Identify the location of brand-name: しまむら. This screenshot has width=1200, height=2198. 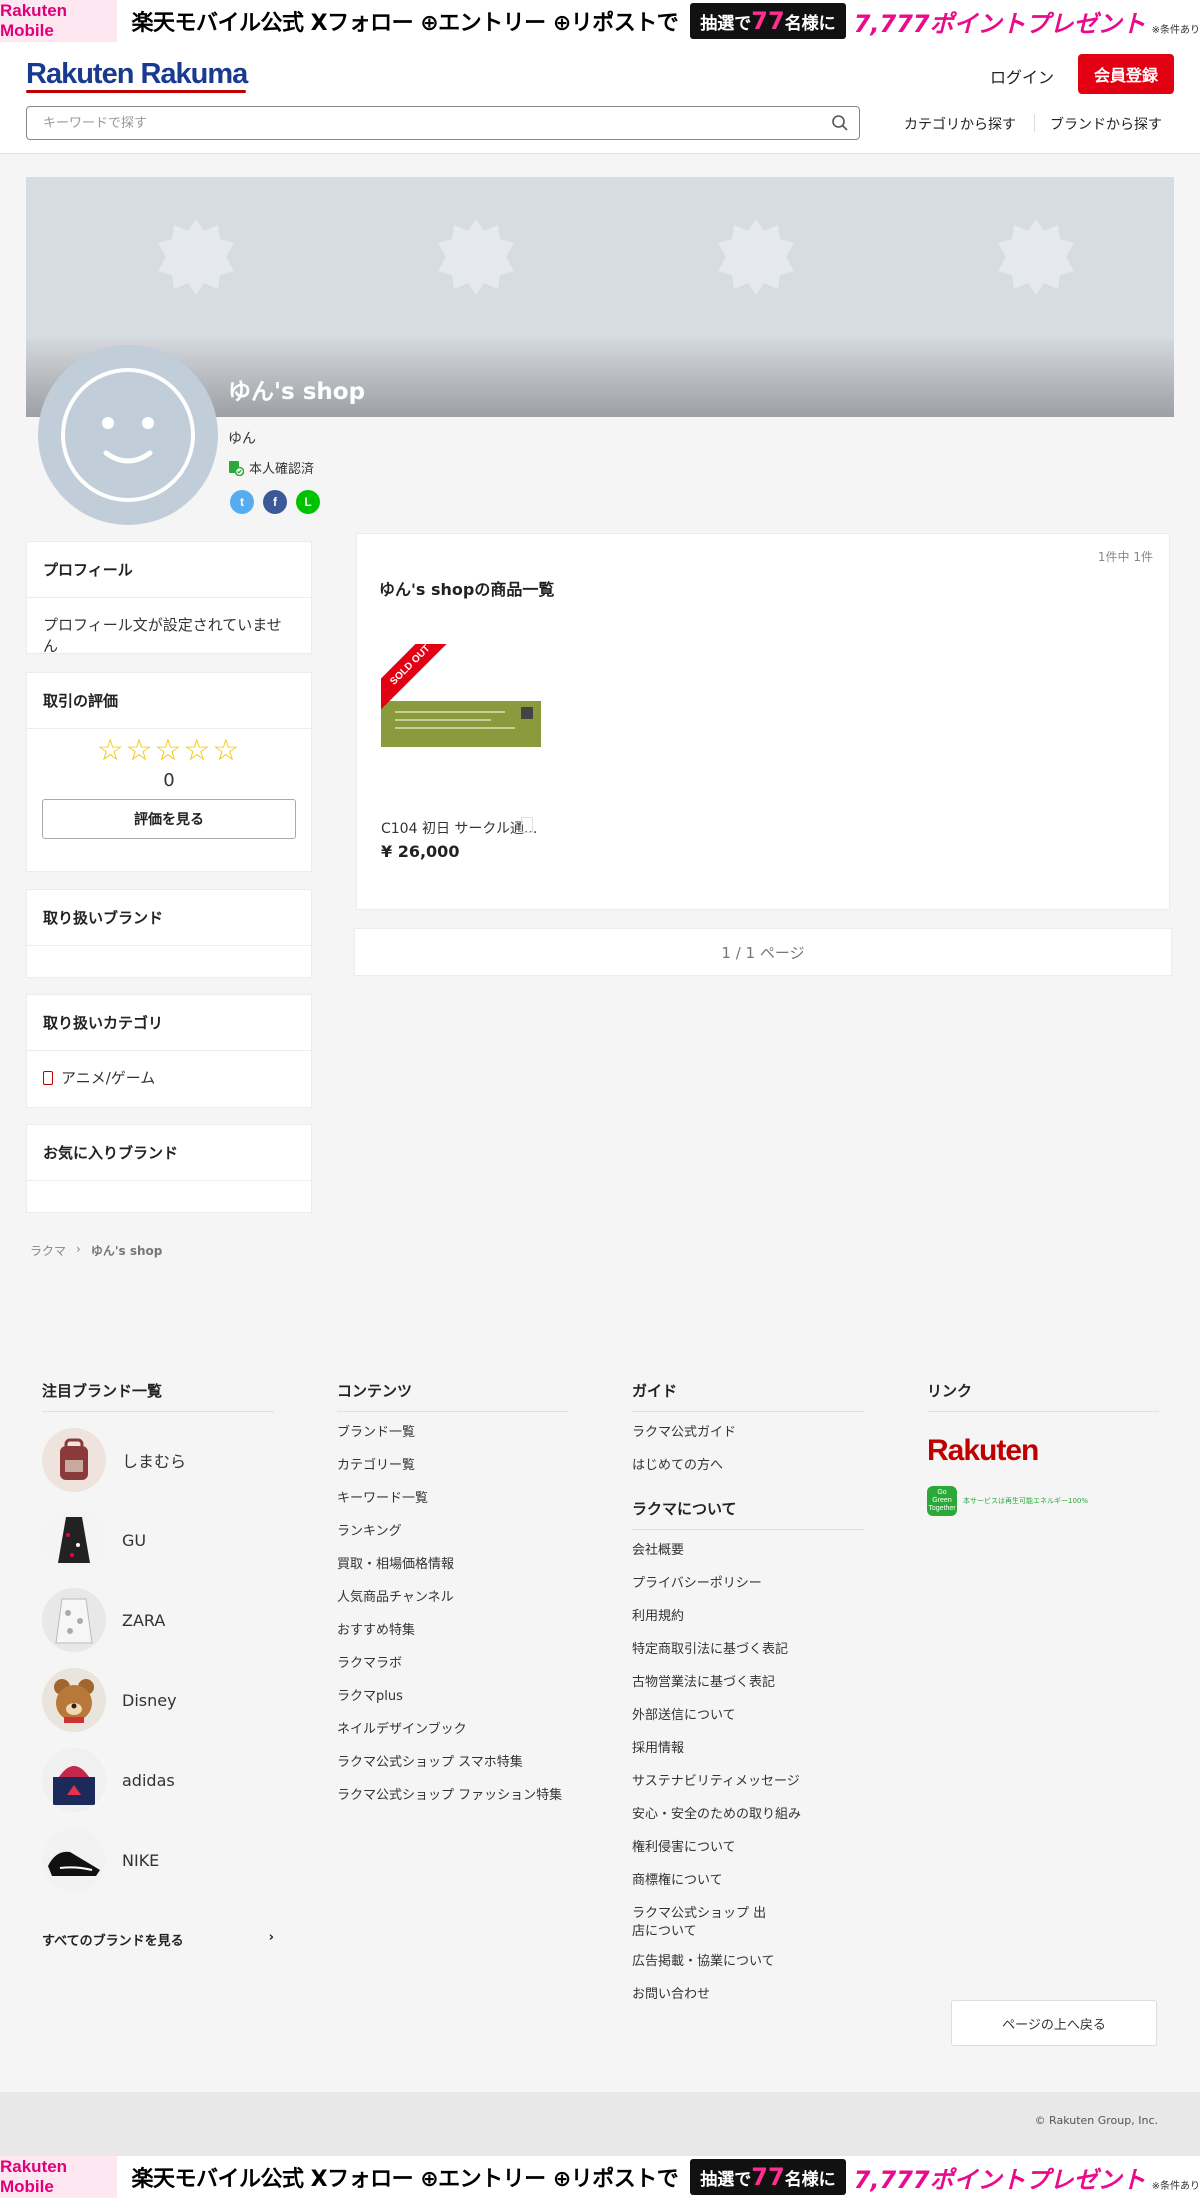
(154, 1461).